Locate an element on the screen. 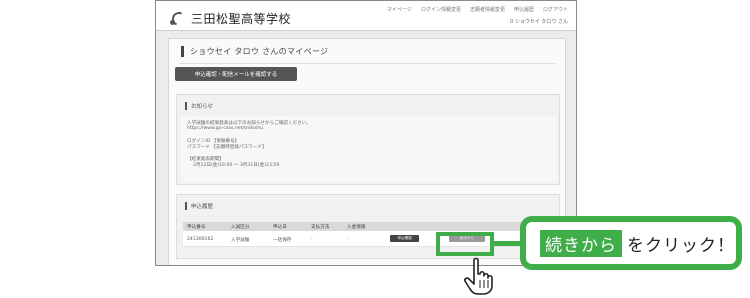 The image size is (750, 298). nav-mypage: マイページ is located at coordinates (399, 9).